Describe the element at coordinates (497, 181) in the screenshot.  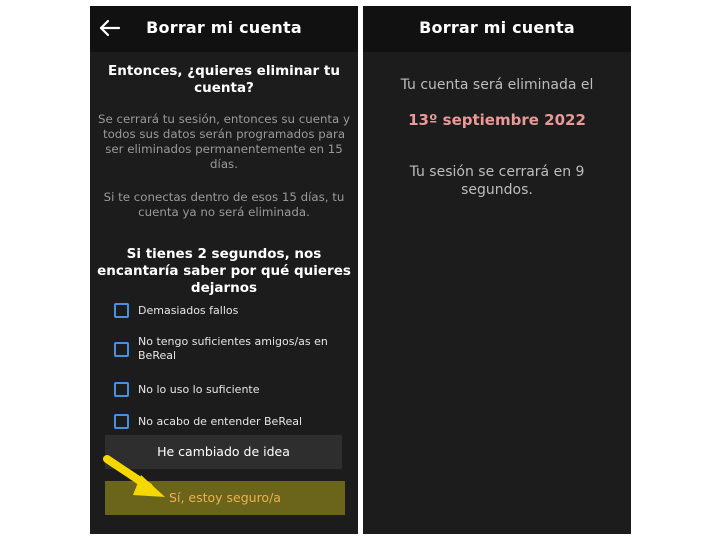
I see `logout-countdown: Tu sesión se cerrará en 9 segundos.` at that location.